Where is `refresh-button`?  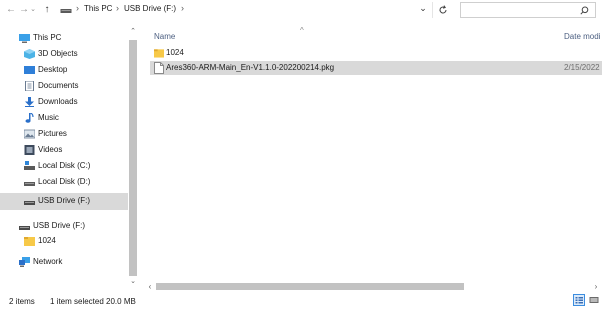 refresh-button is located at coordinates (442, 10).